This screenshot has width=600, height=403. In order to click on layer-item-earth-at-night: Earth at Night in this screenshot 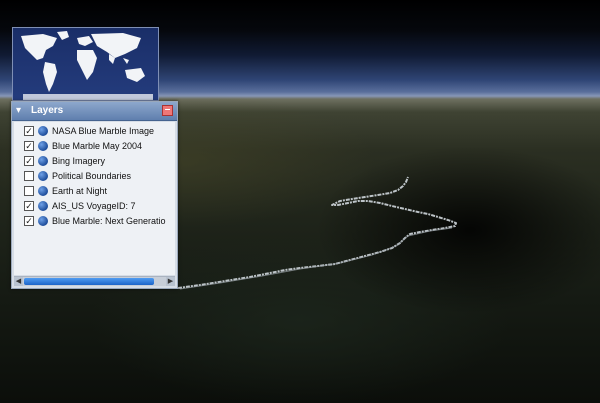, I will do `click(94, 191)`.